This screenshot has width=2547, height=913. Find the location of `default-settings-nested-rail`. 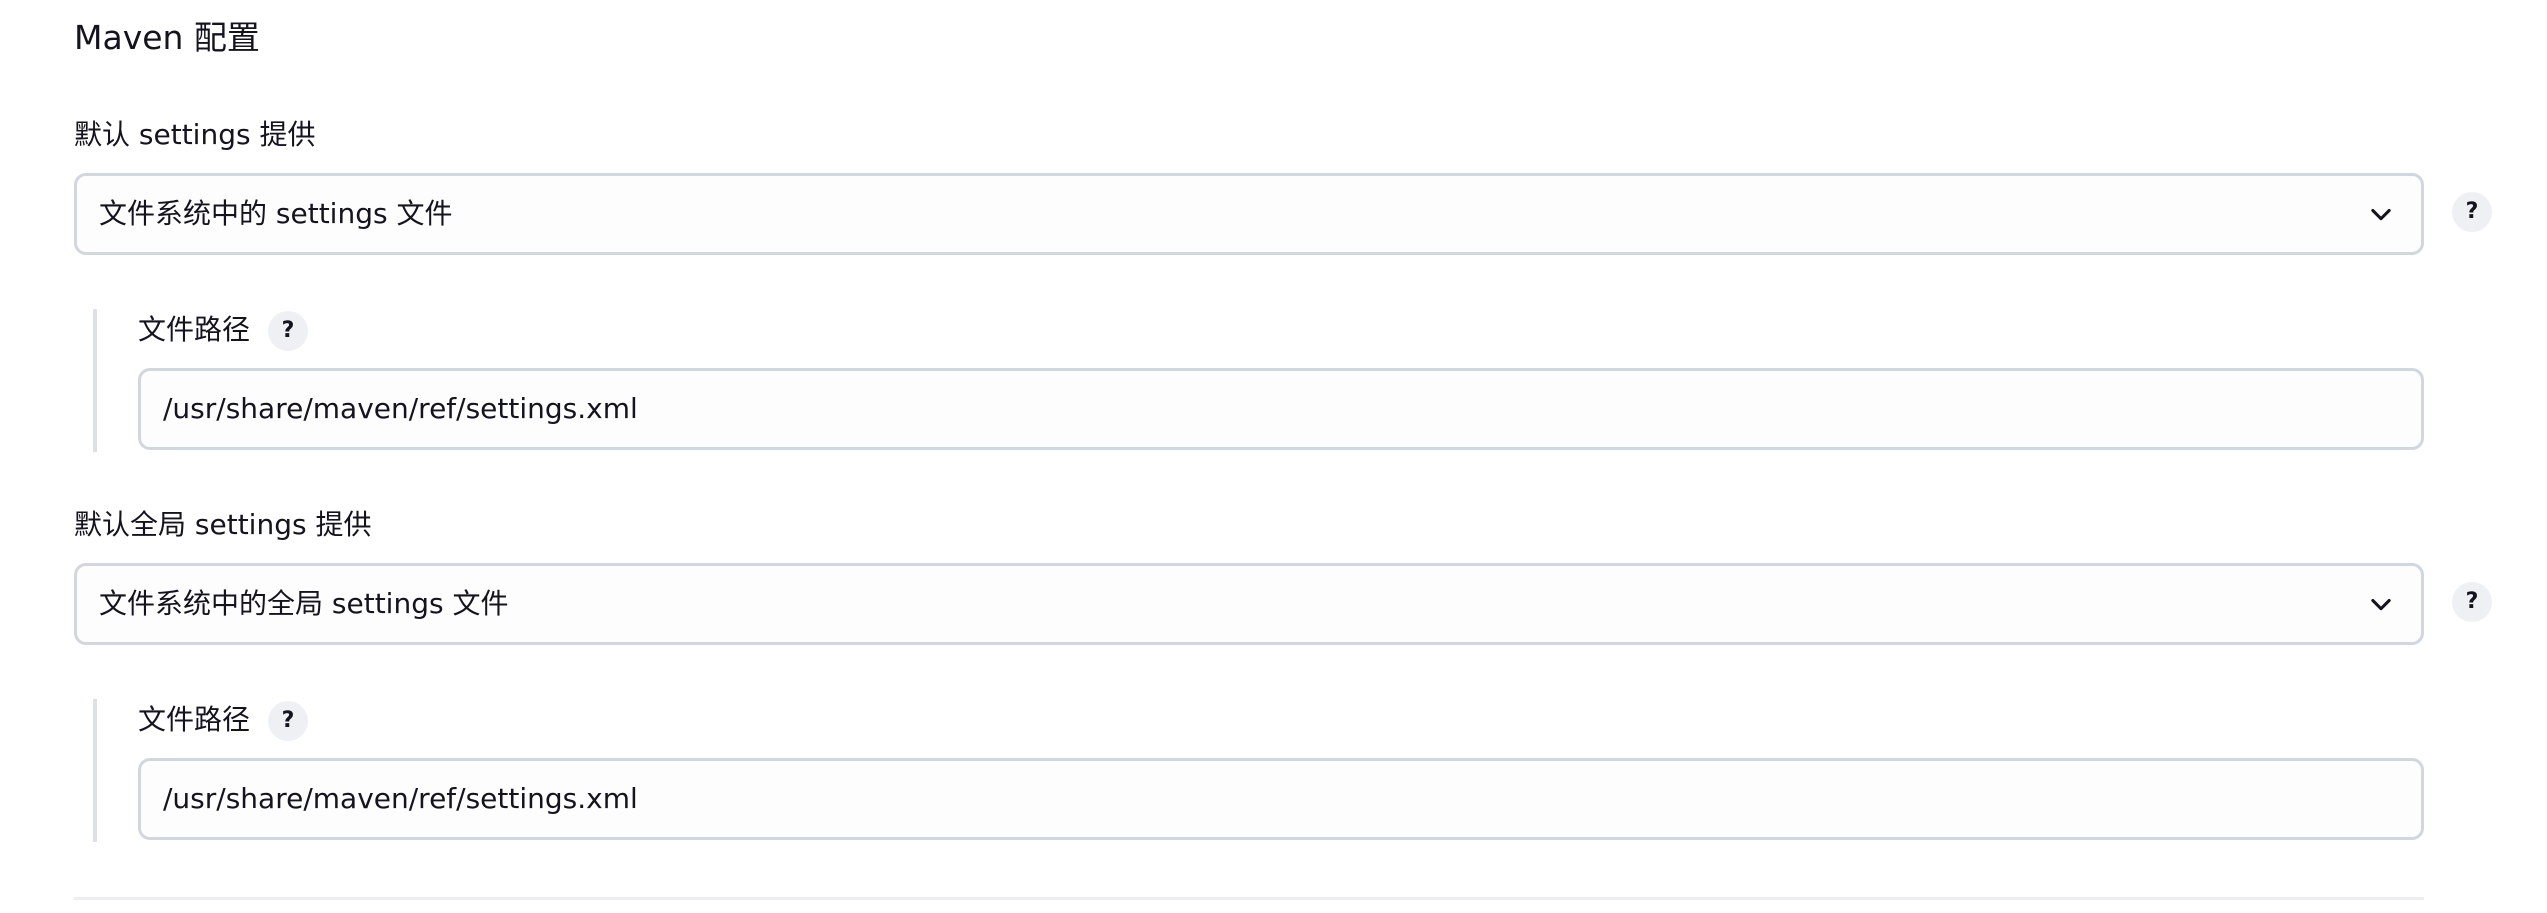

default-settings-nested-rail is located at coordinates (95, 380).